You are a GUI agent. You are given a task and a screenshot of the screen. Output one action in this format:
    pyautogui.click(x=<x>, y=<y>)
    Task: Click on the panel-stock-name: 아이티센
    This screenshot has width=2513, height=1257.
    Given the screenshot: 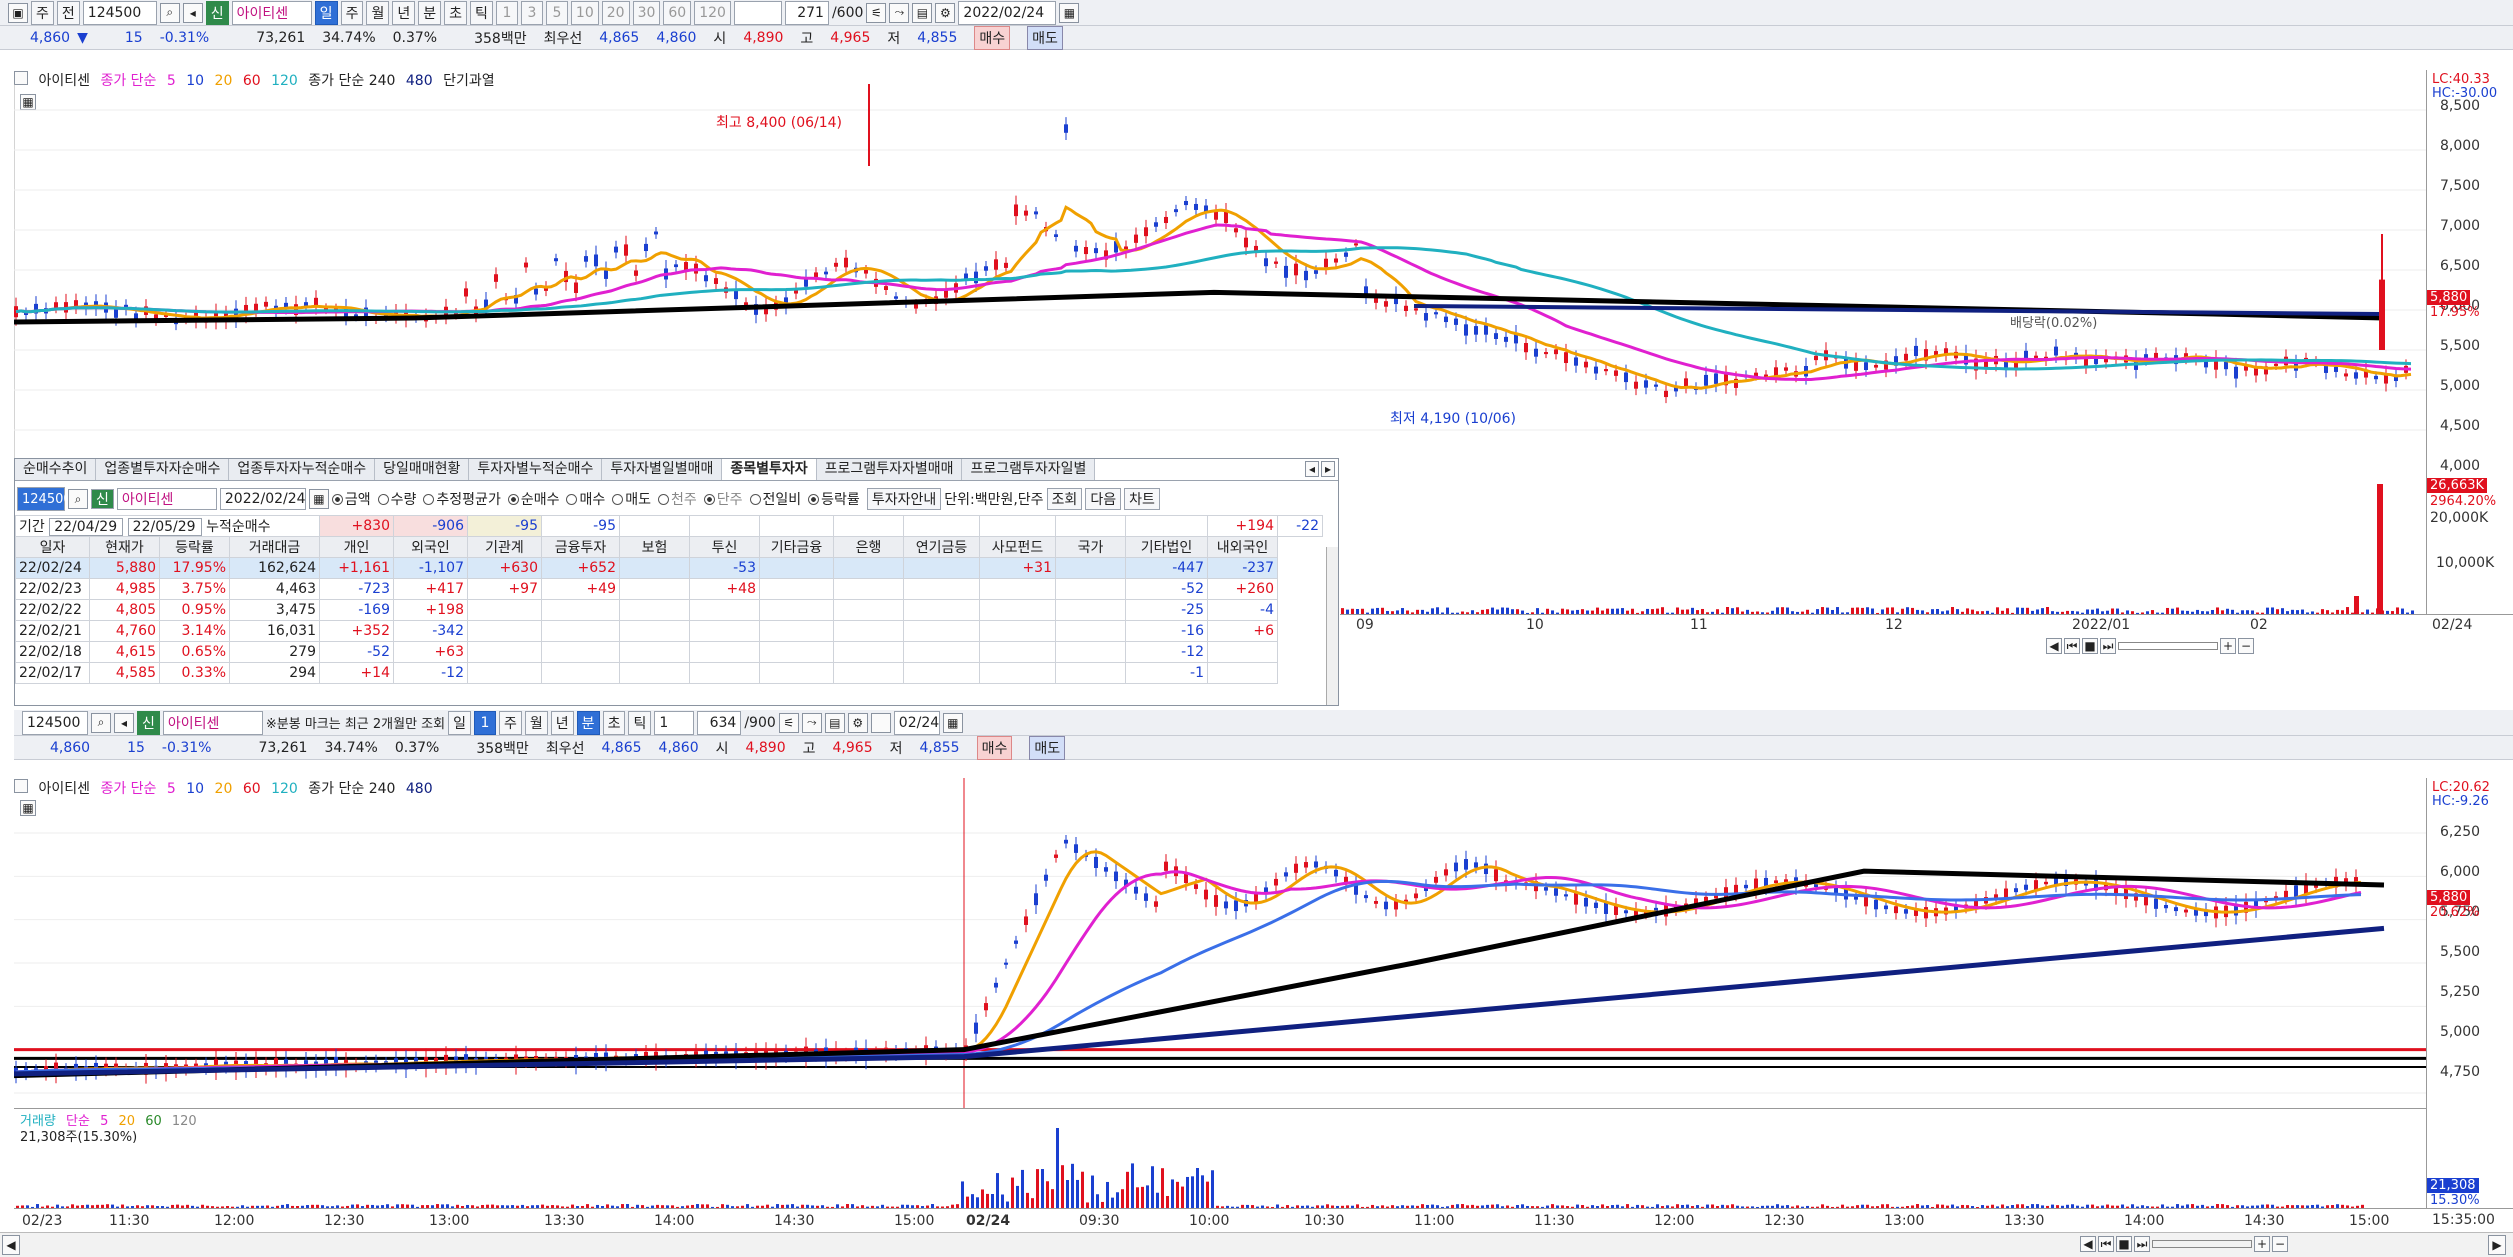 What is the action you would take?
    pyautogui.click(x=166, y=499)
    